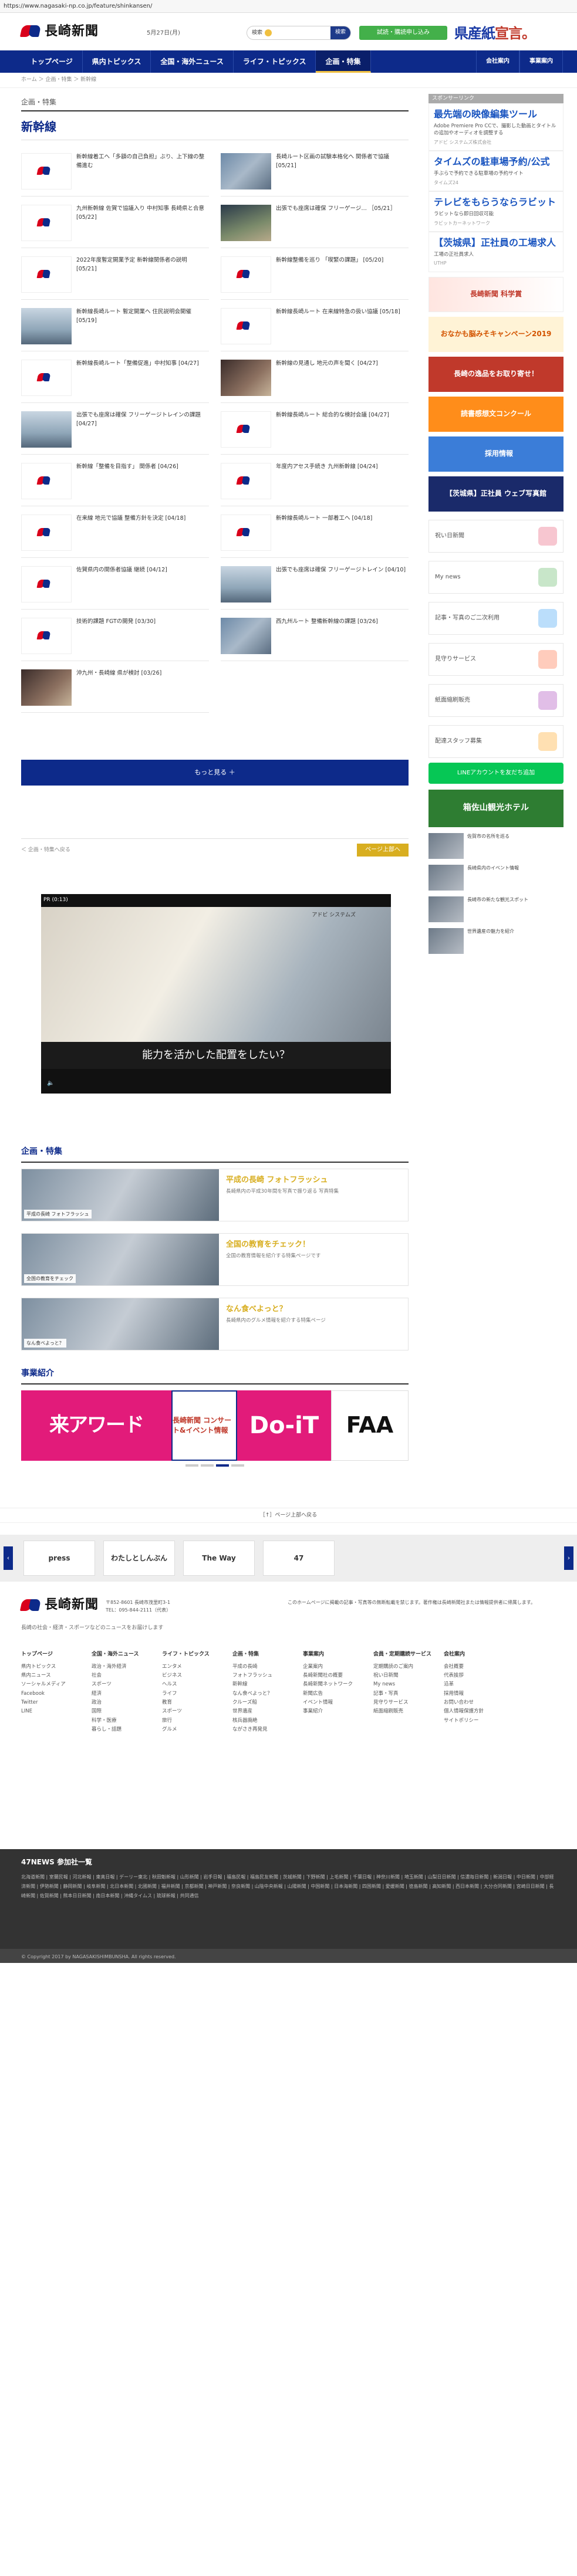 This screenshot has height=2576, width=577. What do you see at coordinates (96, 1425) in the screenshot?
I see `banner-award: 来アワード` at bounding box center [96, 1425].